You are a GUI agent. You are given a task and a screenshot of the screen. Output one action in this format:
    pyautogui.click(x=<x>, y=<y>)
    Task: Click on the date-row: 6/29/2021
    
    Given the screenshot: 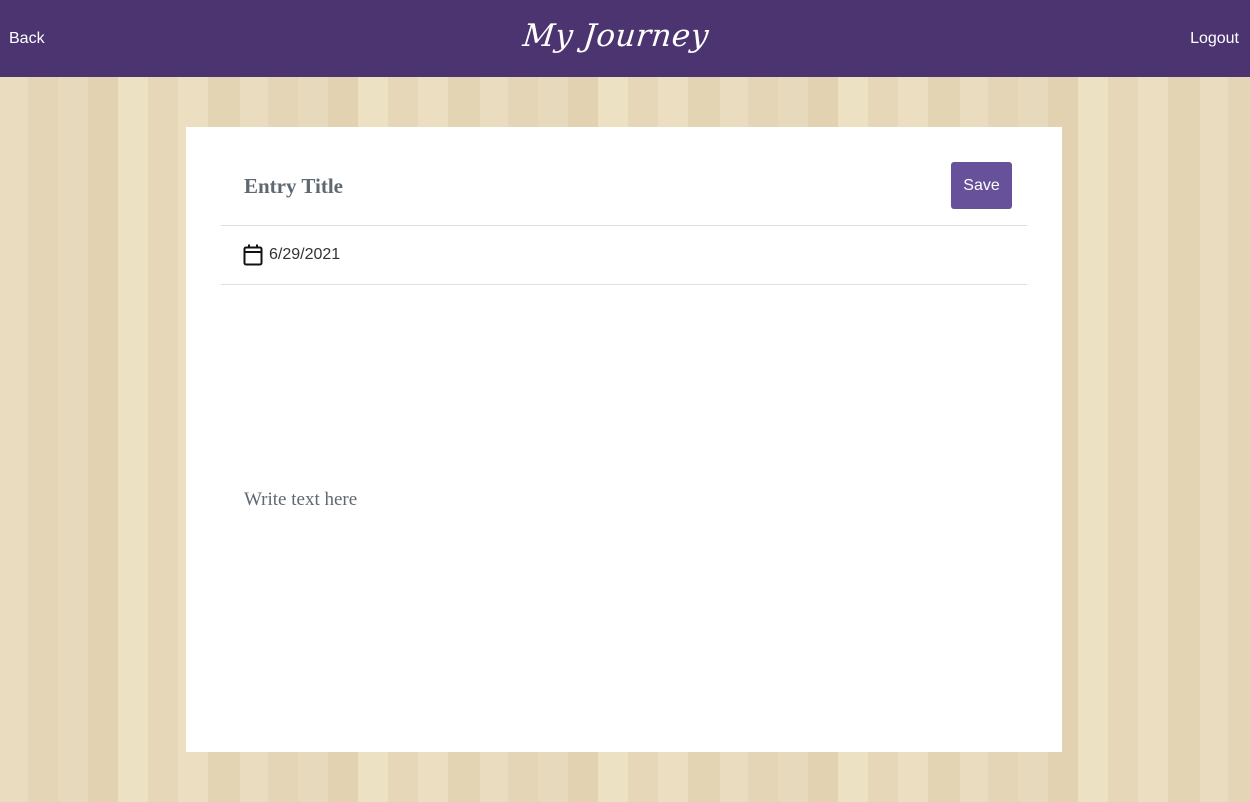 What is the action you would take?
    pyautogui.click(x=624, y=255)
    